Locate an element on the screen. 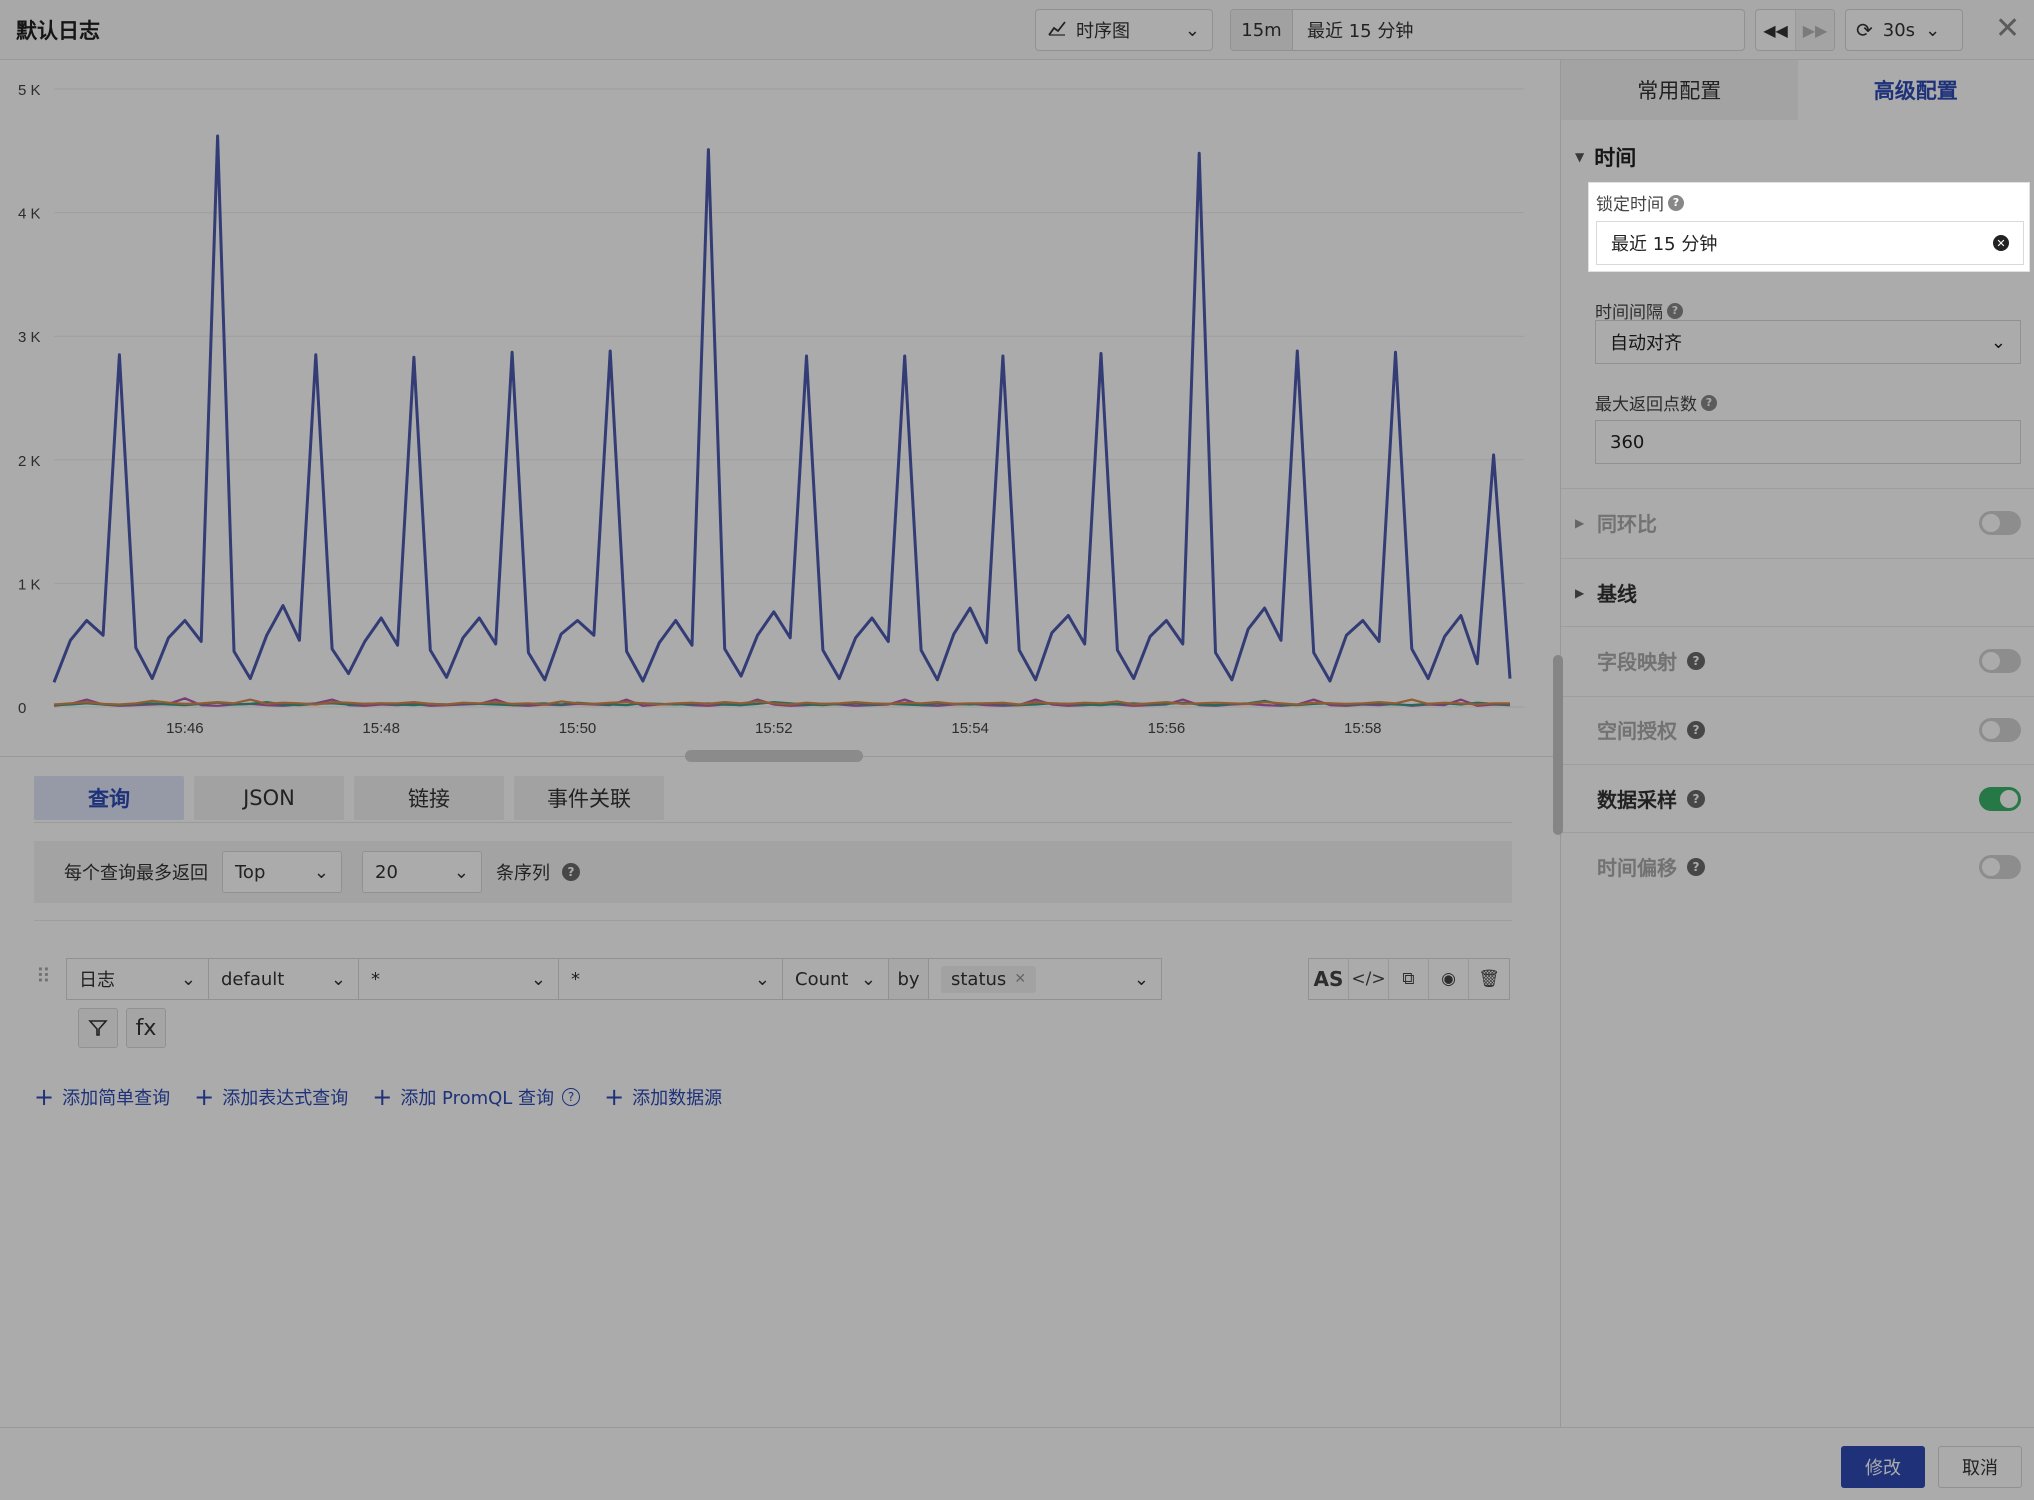  lock-time-label: 锁定时间? is located at coordinates (1640, 202).